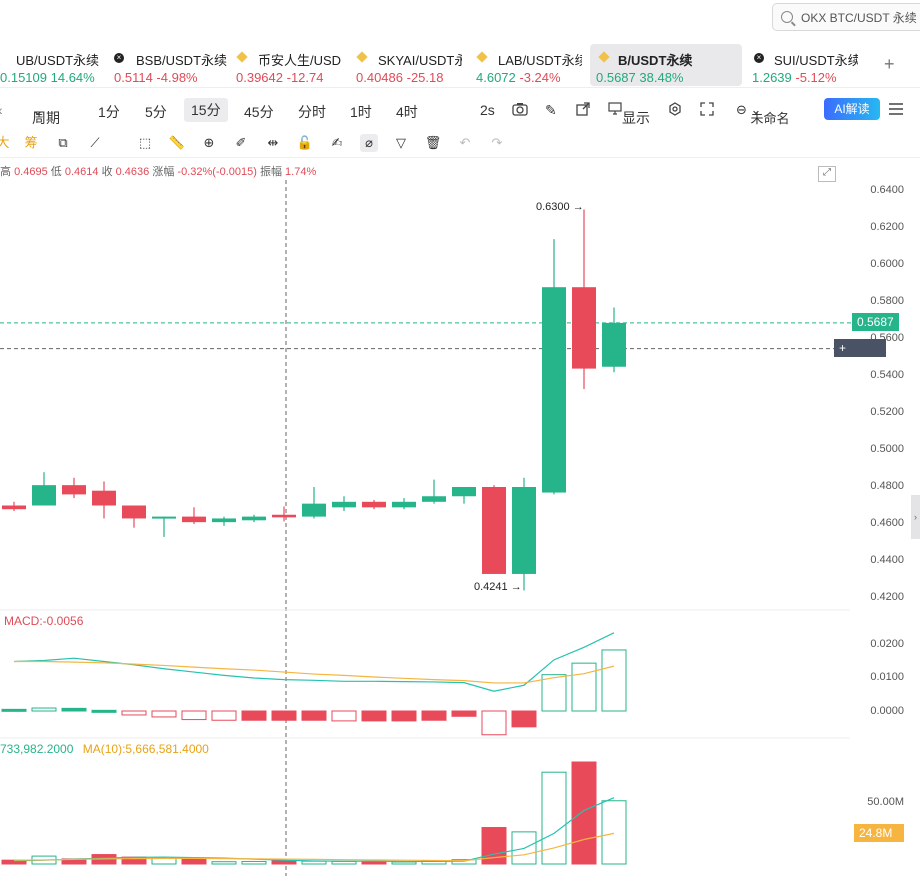  Describe the element at coordinates (551, 110) in the screenshot. I see `pencil-icon: ✎` at that location.